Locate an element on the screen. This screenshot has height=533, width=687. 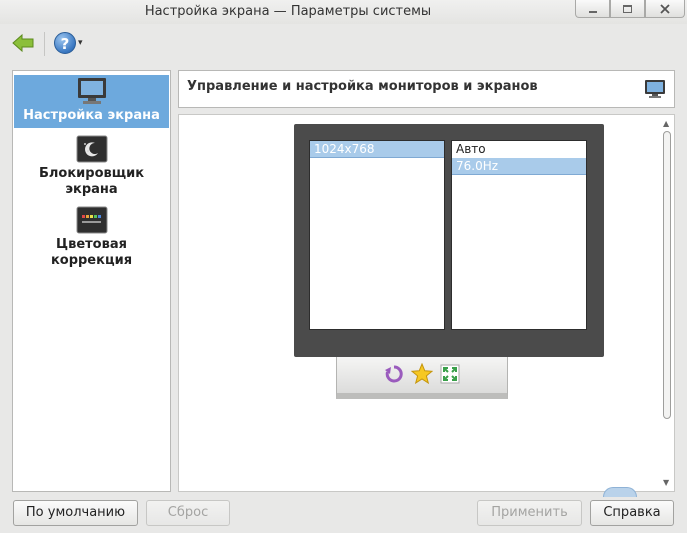
maximize-button is located at coordinates (627, 9).